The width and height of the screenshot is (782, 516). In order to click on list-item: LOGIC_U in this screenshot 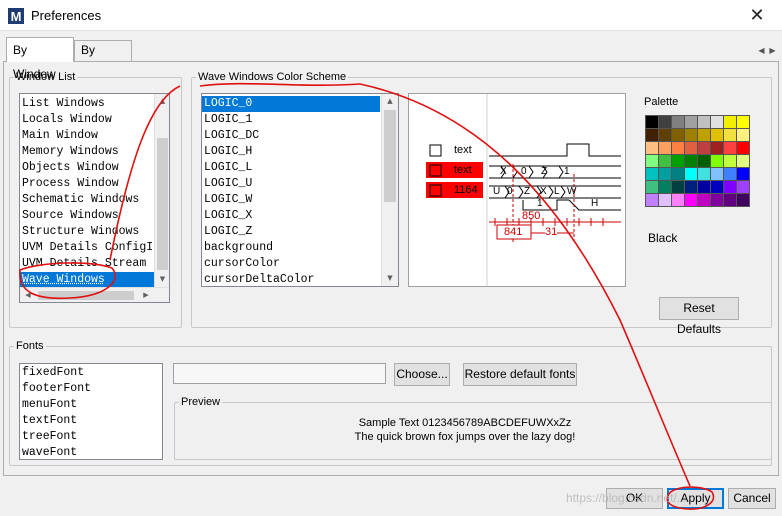, I will do `click(291, 184)`.